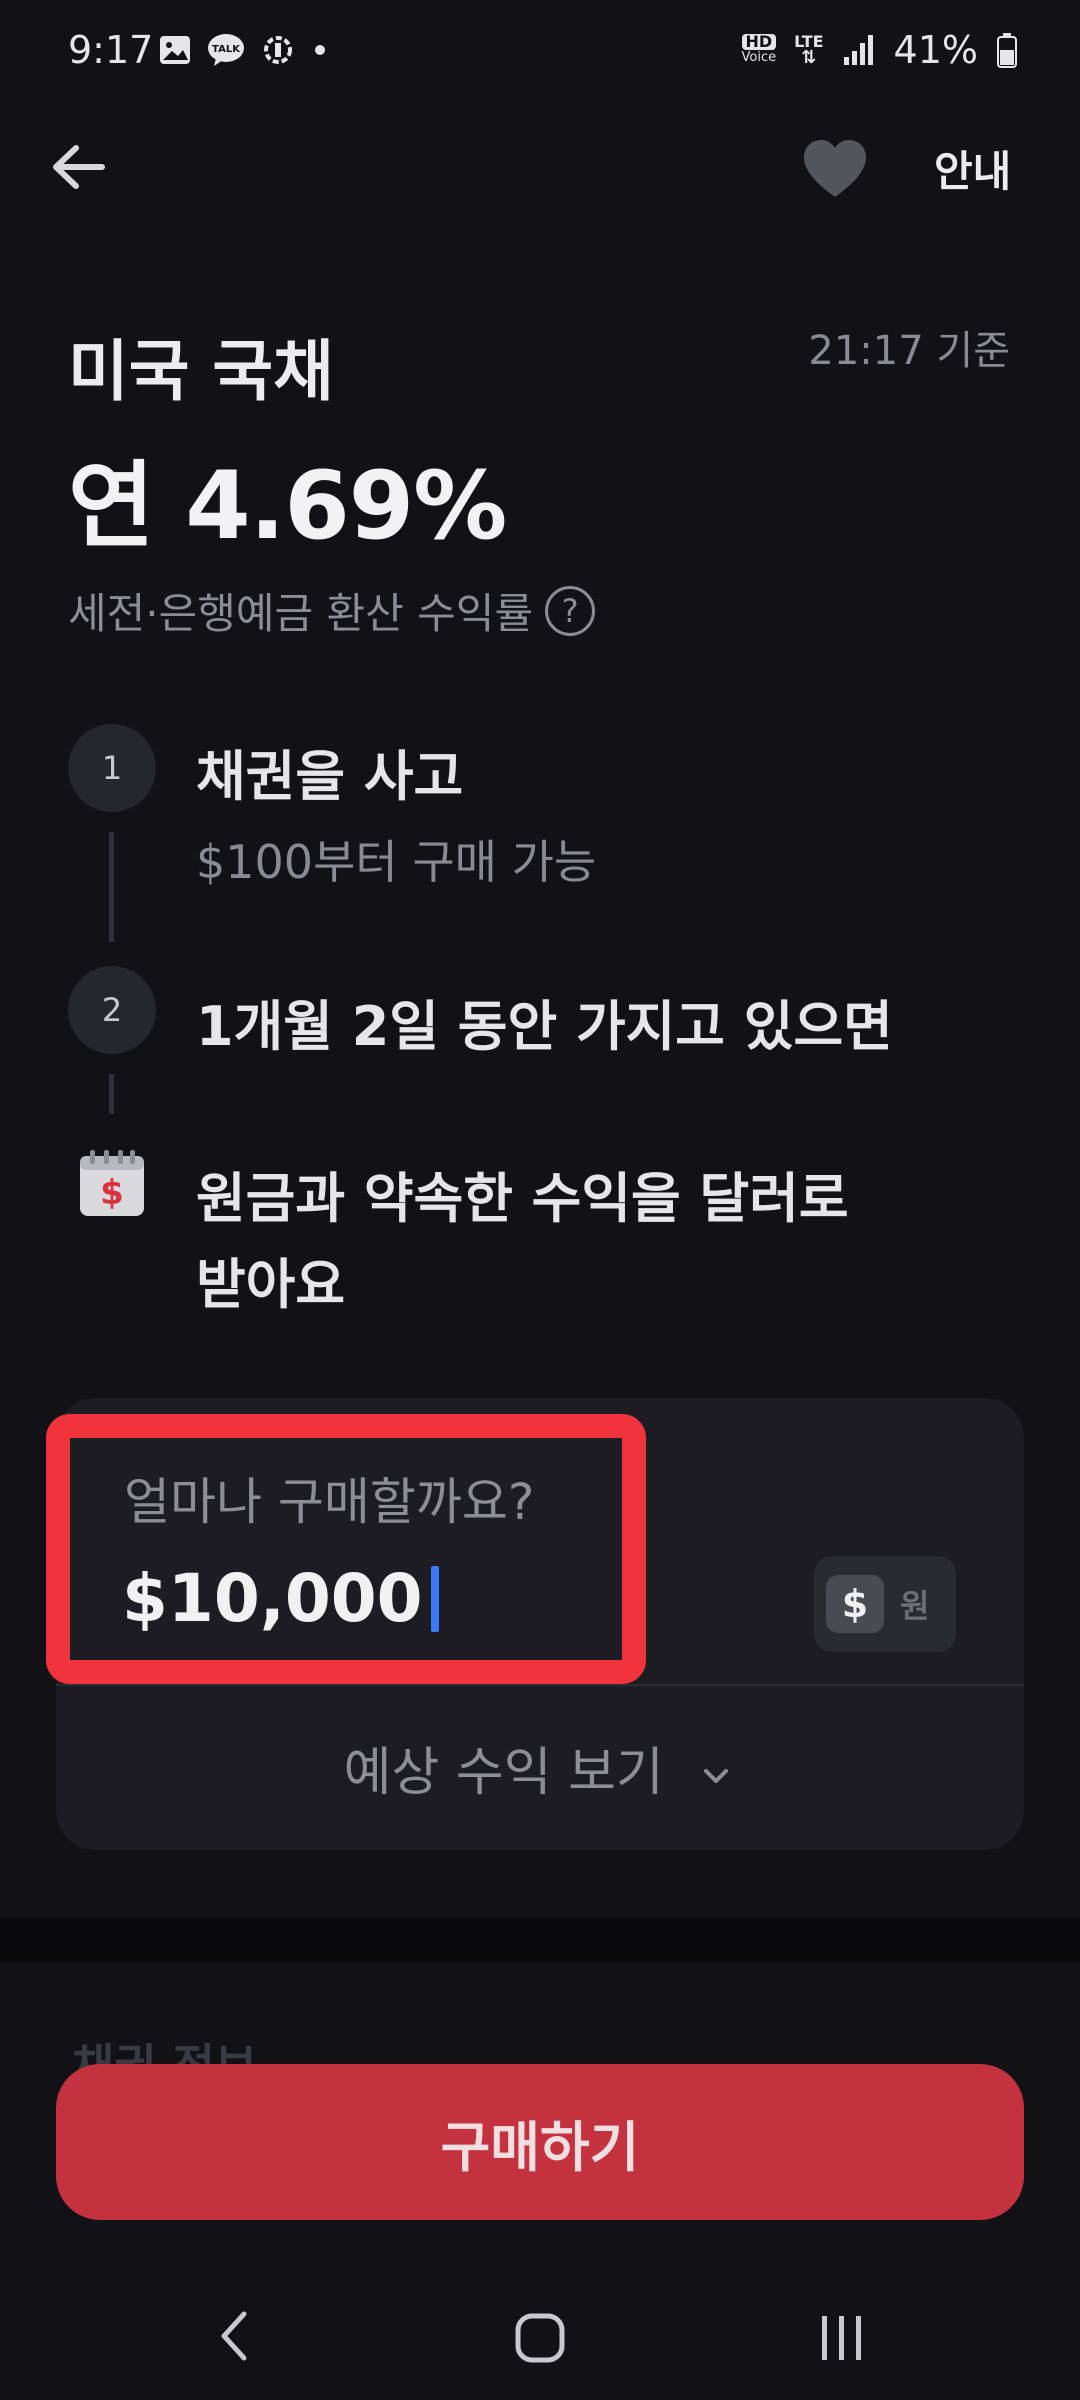 This screenshot has height=2400, width=1080. I want to click on favorite-button, so click(835, 170).